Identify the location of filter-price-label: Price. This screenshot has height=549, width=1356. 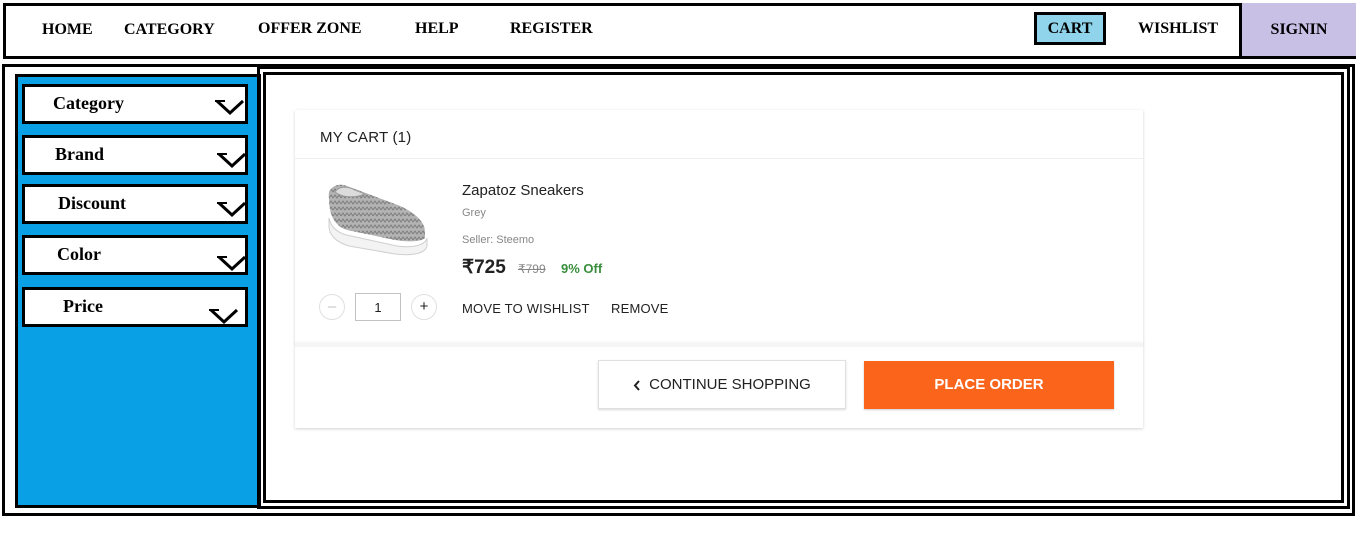
(83, 306).